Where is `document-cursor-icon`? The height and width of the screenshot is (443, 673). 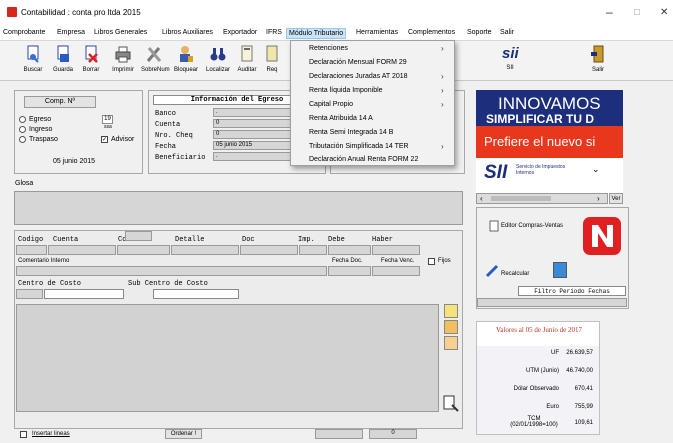 document-cursor-icon is located at coordinates (451, 404).